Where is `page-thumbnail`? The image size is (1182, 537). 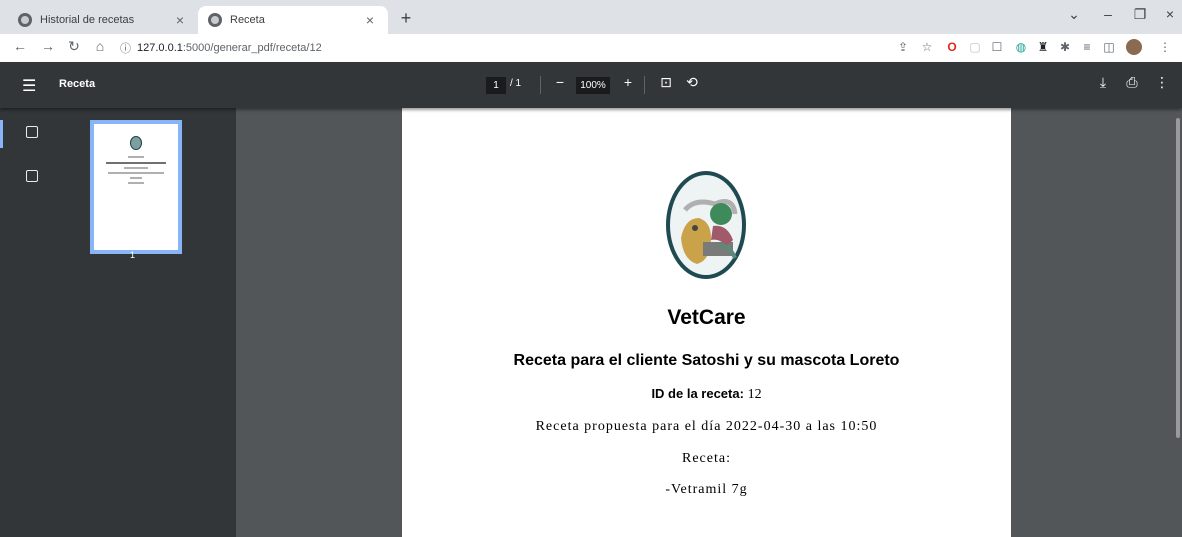
page-thumbnail is located at coordinates (136, 187).